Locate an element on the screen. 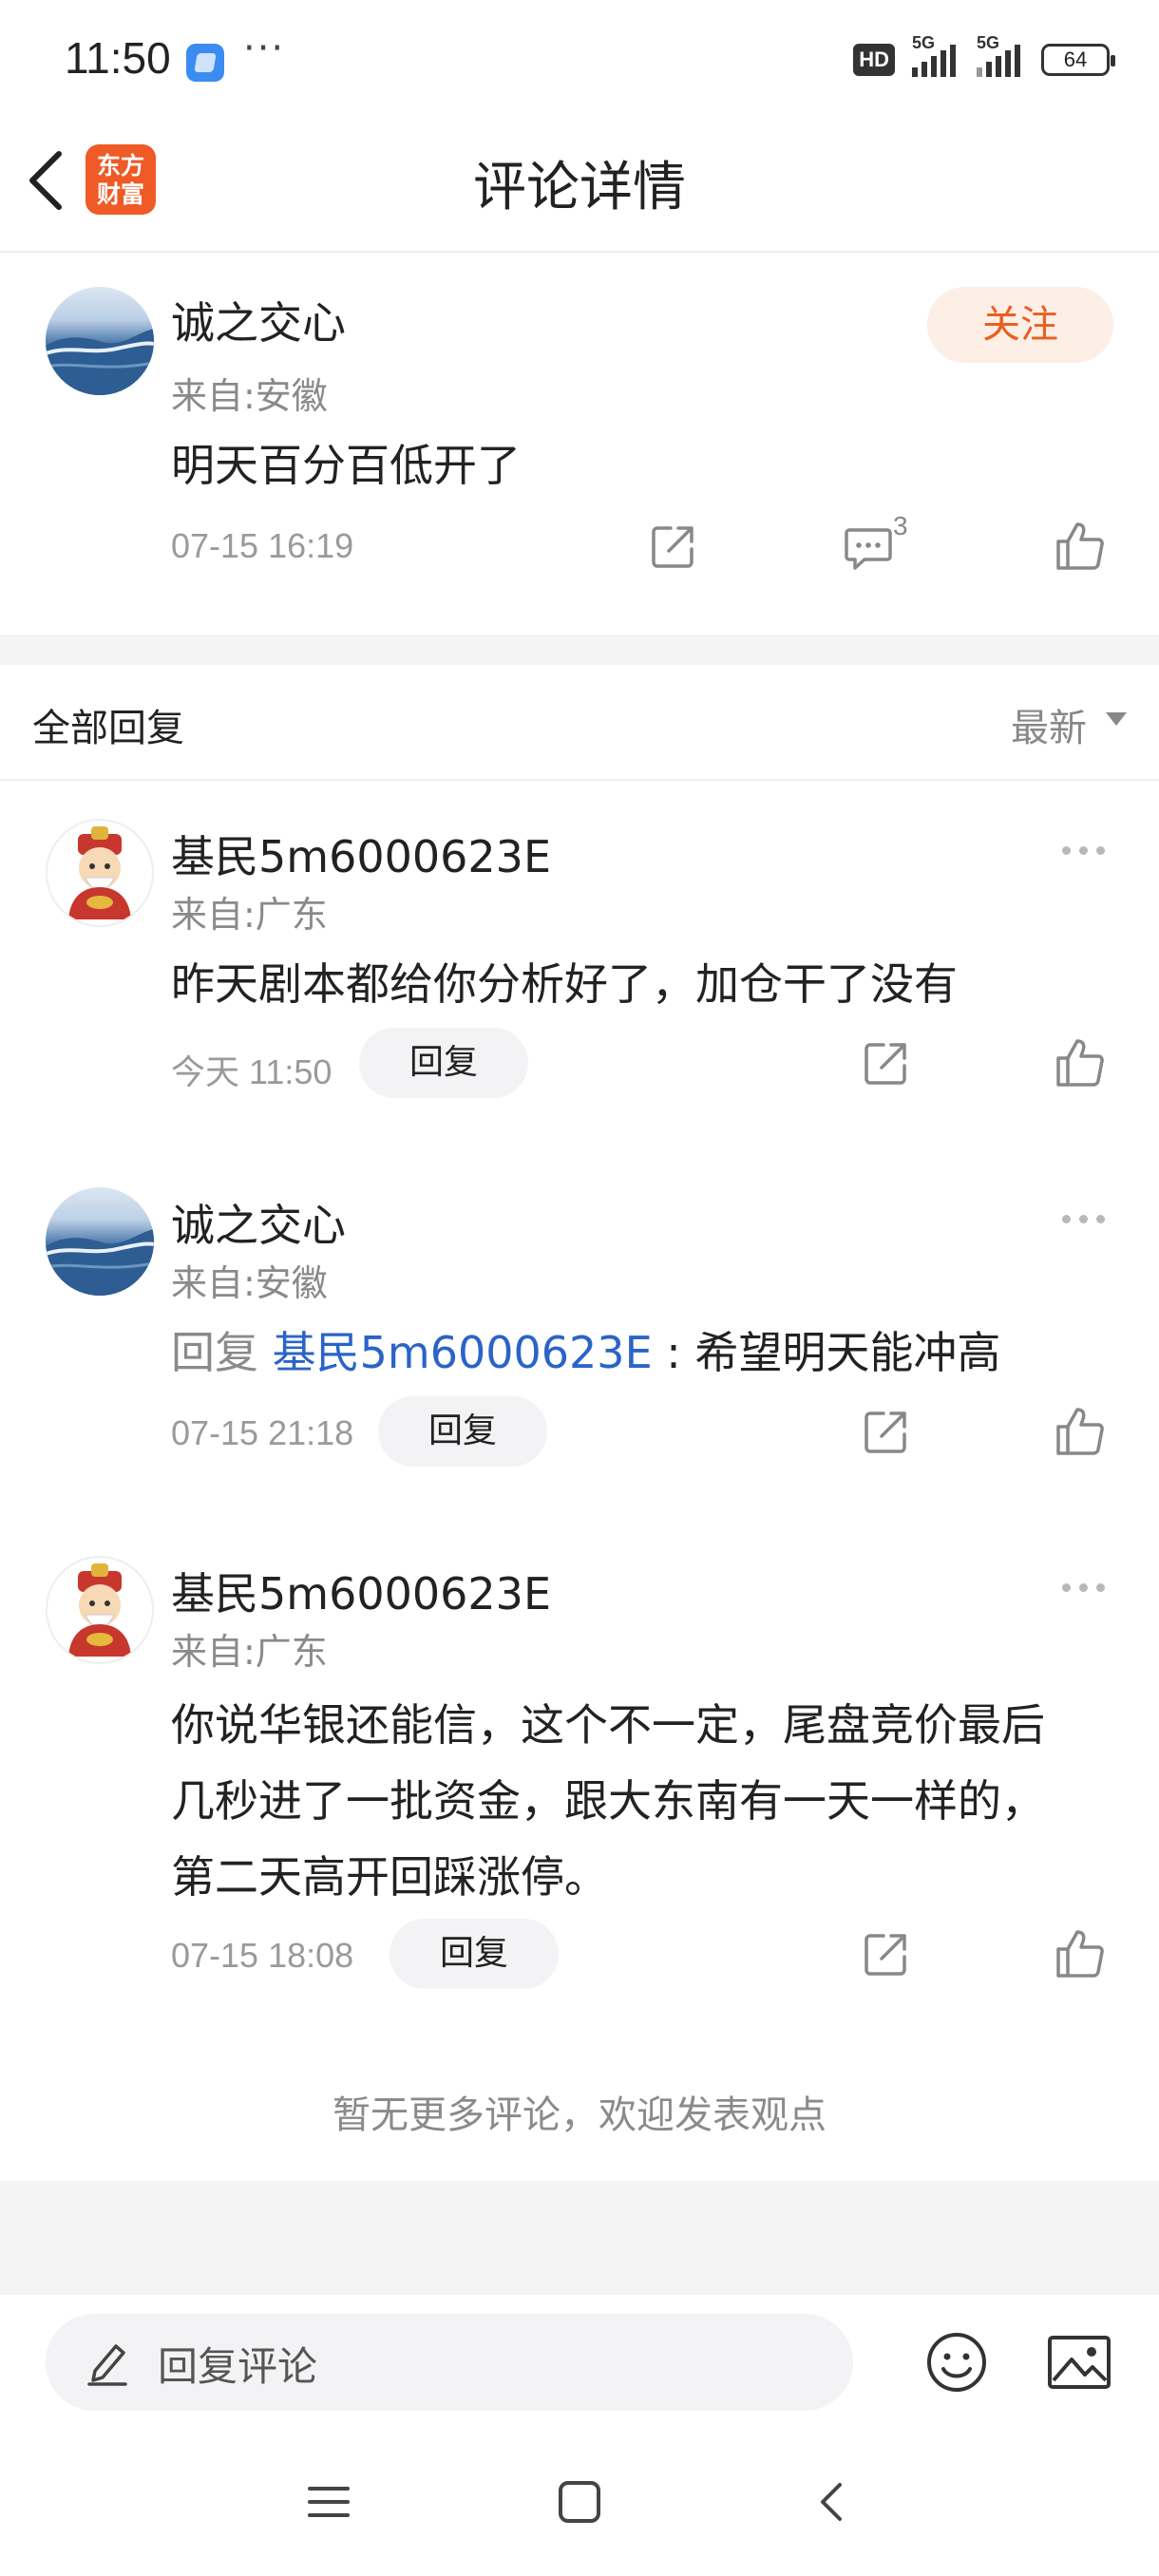 The width and height of the screenshot is (1159, 2576). reply-content: 回复 基民5m6000623E : 希望明天能冲高 is located at coordinates (585, 1349).